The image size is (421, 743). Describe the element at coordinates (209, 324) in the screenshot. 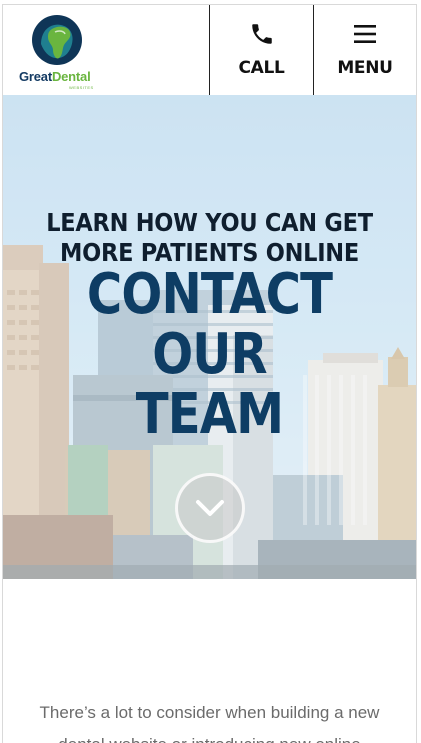

I see `hero-title-line-1: CONTACT OUR` at that location.